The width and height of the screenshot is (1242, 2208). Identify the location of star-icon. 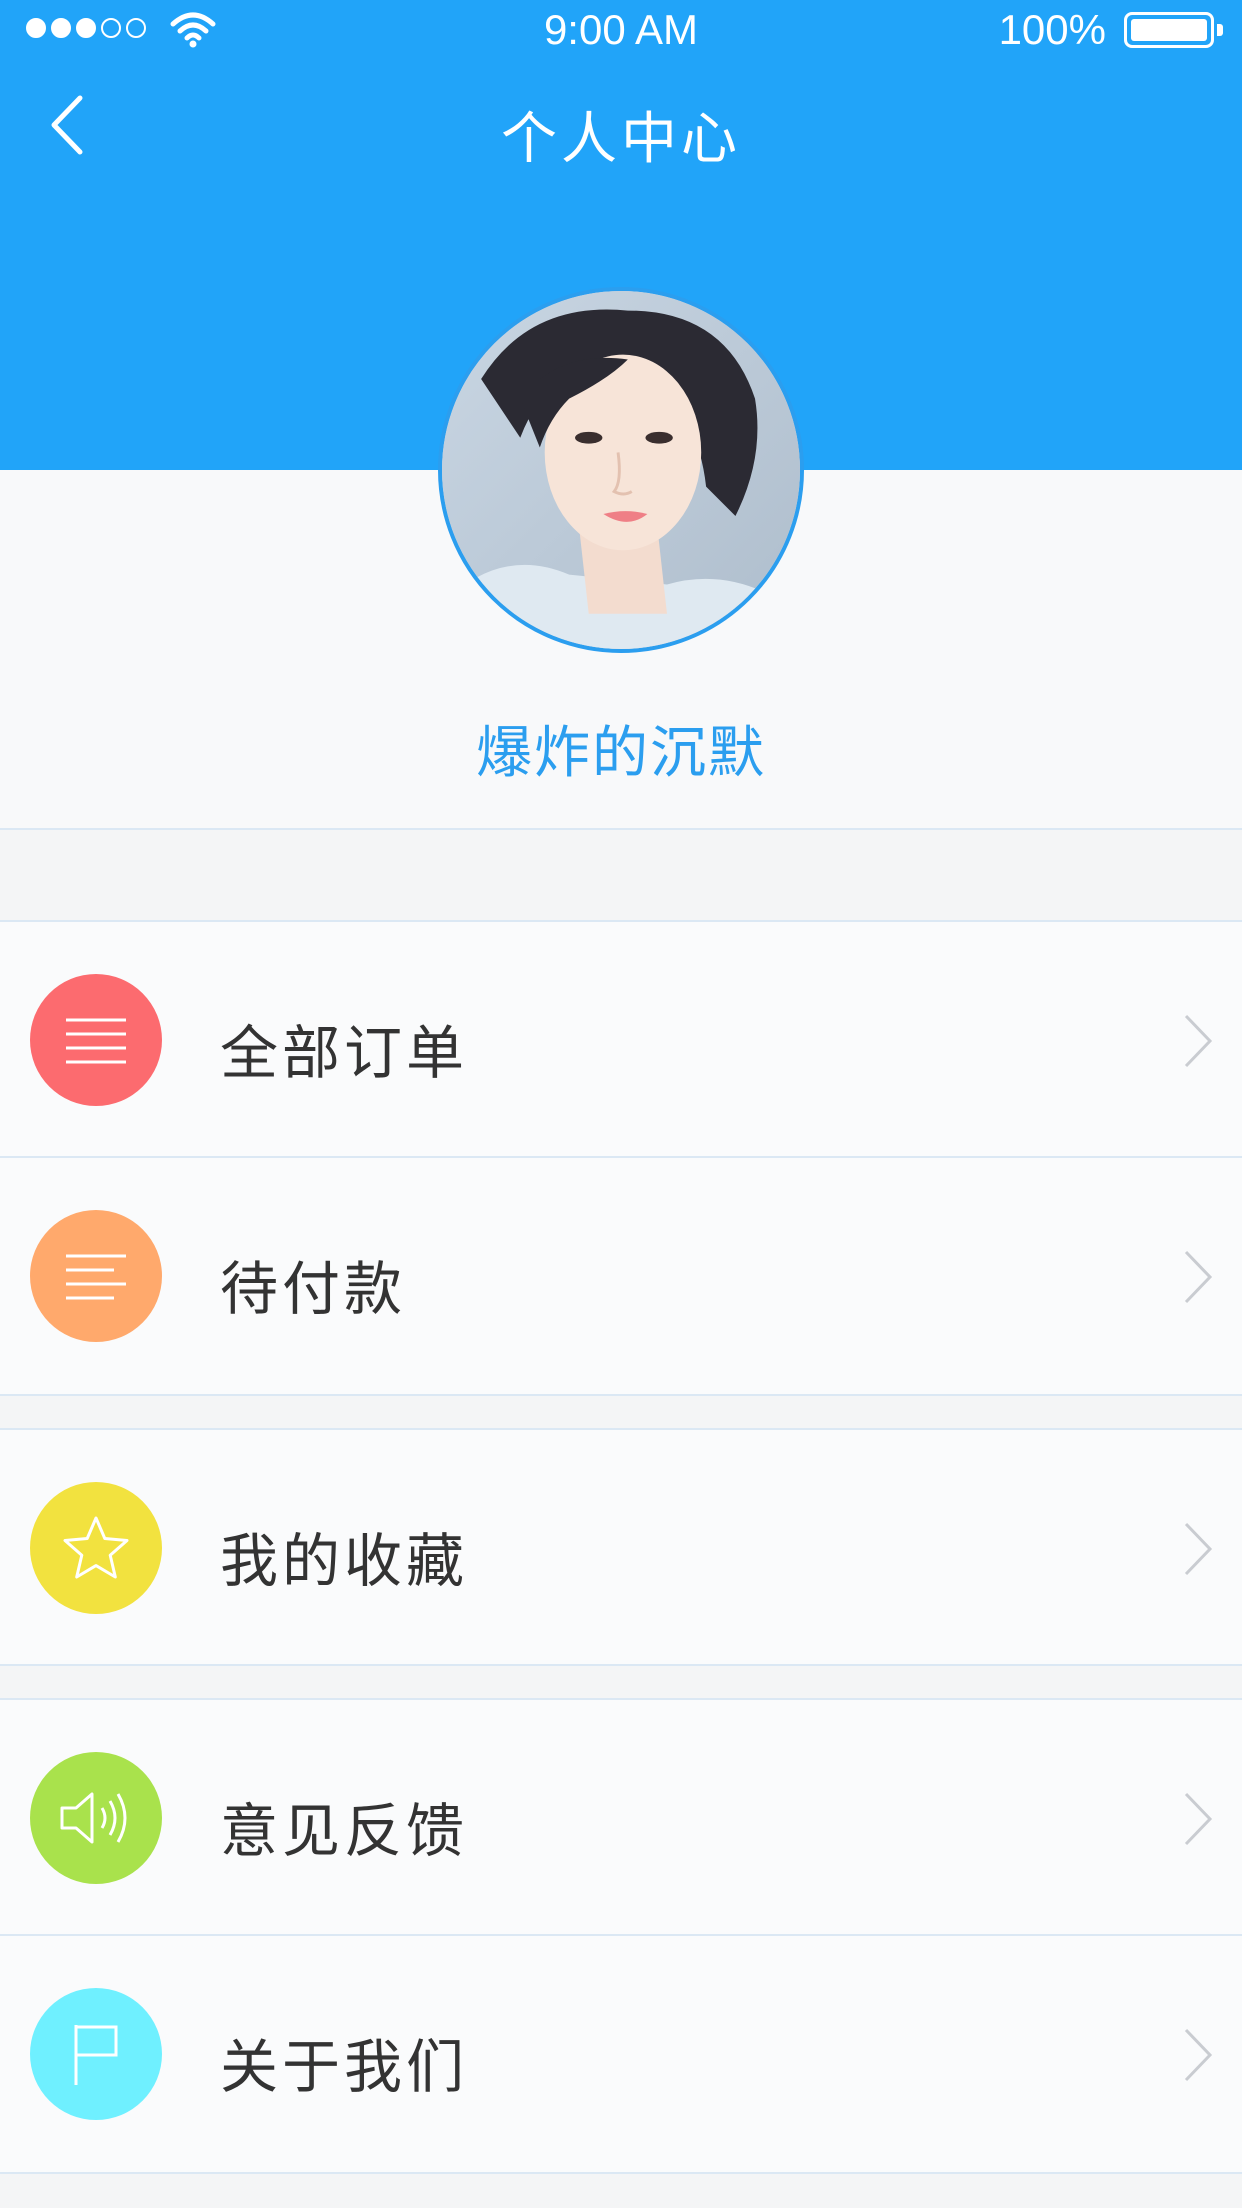
(96, 1548).